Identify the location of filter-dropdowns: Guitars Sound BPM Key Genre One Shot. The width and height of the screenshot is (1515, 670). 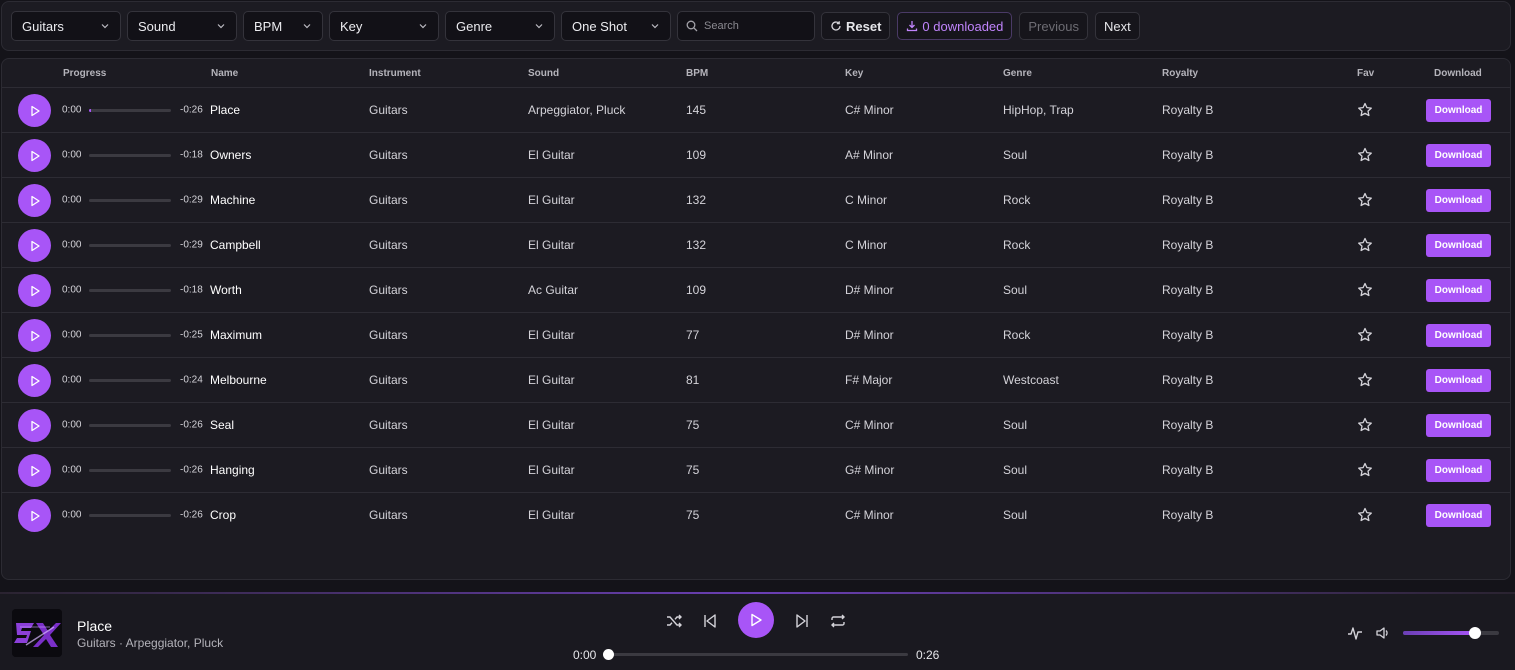
(344, 26).